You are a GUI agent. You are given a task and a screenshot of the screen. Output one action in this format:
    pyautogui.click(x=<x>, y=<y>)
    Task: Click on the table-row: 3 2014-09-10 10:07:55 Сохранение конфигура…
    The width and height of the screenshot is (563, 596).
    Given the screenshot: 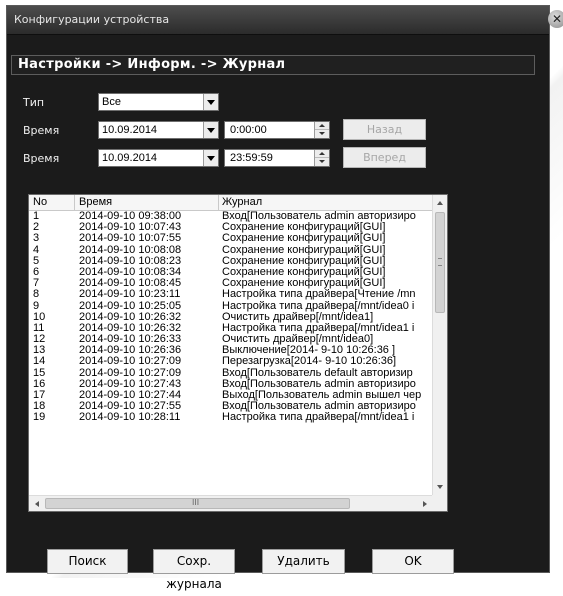 What is the action you would take?
    pyautogui.click(x=230, y=238)
    